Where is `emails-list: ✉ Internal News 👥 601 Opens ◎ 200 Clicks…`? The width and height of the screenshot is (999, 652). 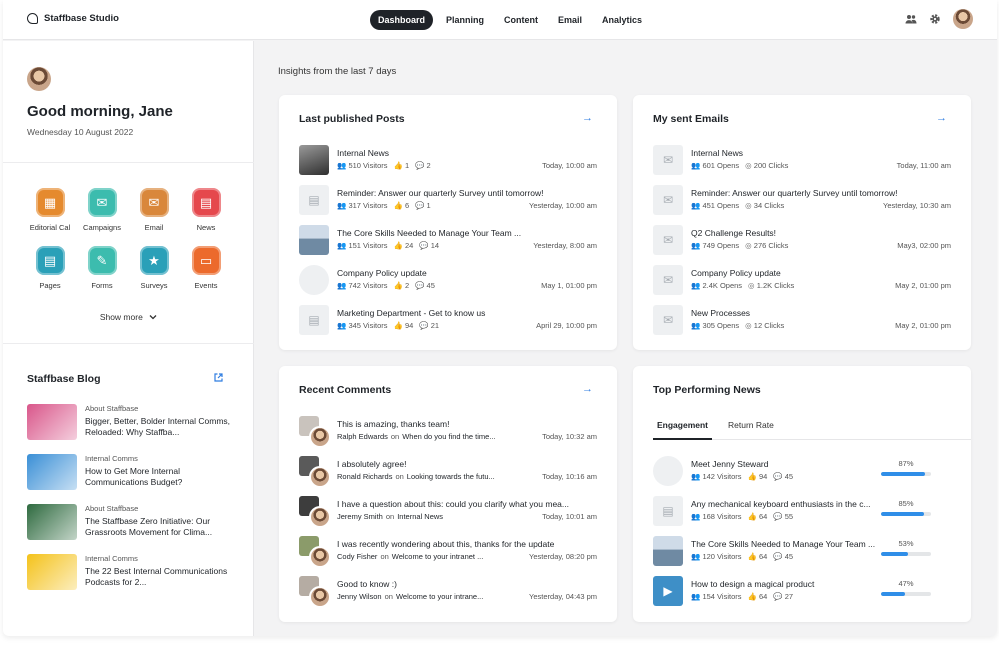
emails-list: ✉ Internal News 👥 601 Opens ◎ 200 Clicks… is located at coordinates (802, 245).